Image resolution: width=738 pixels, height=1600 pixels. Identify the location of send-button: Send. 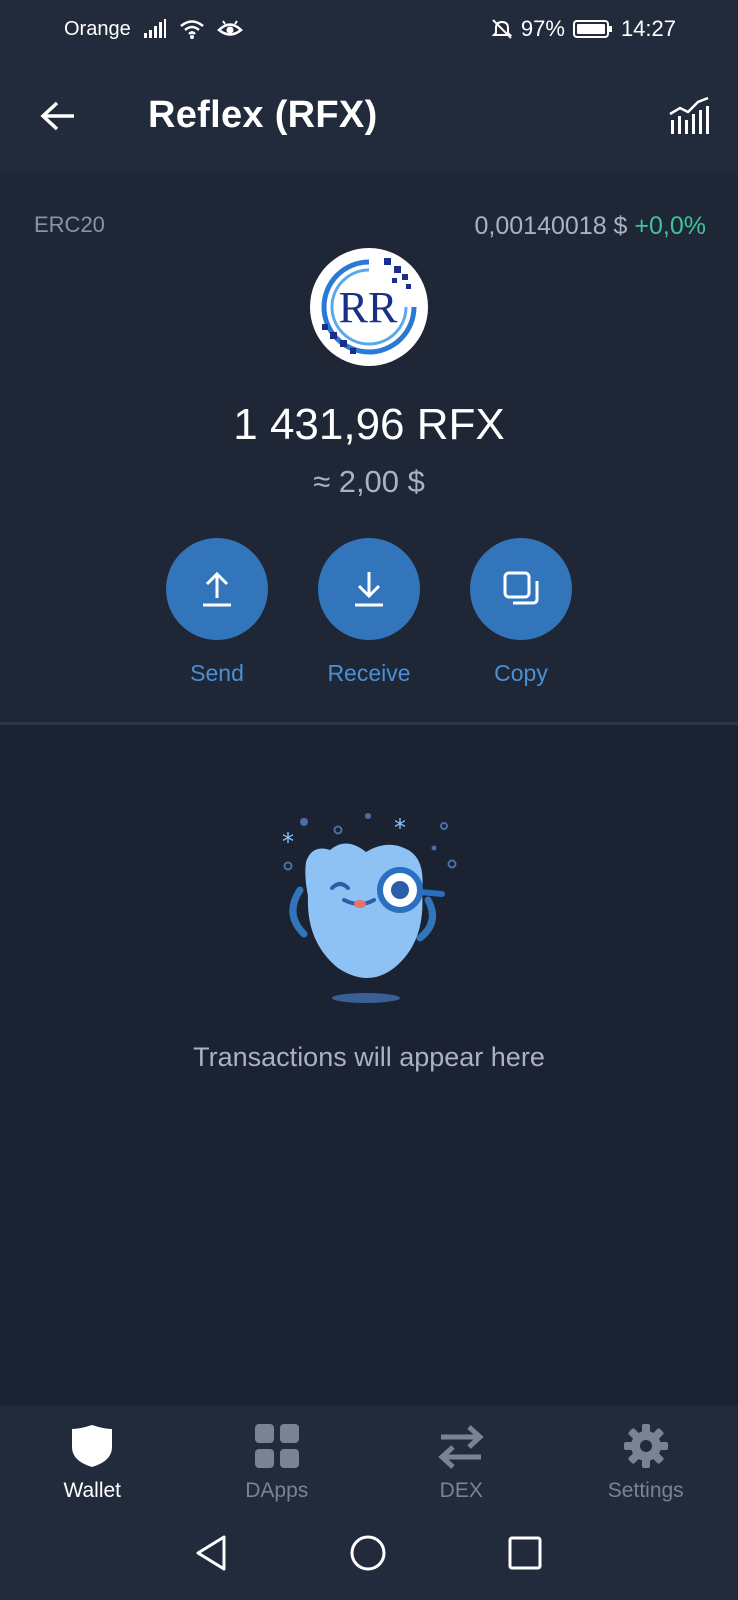
(217, 612).